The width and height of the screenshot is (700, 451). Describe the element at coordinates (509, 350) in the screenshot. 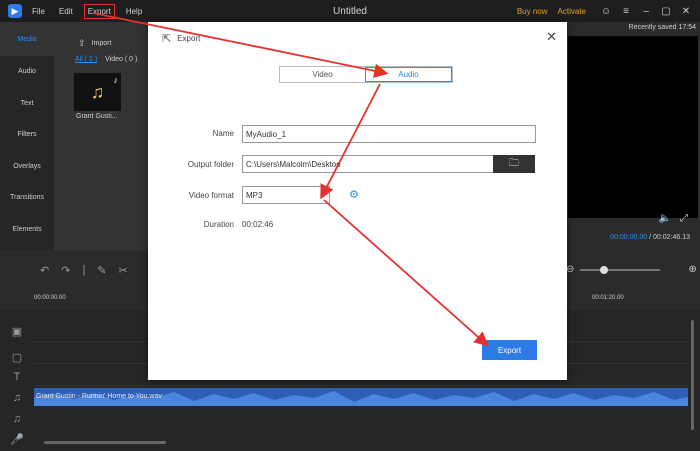

I see `export-button: Export` at that location.